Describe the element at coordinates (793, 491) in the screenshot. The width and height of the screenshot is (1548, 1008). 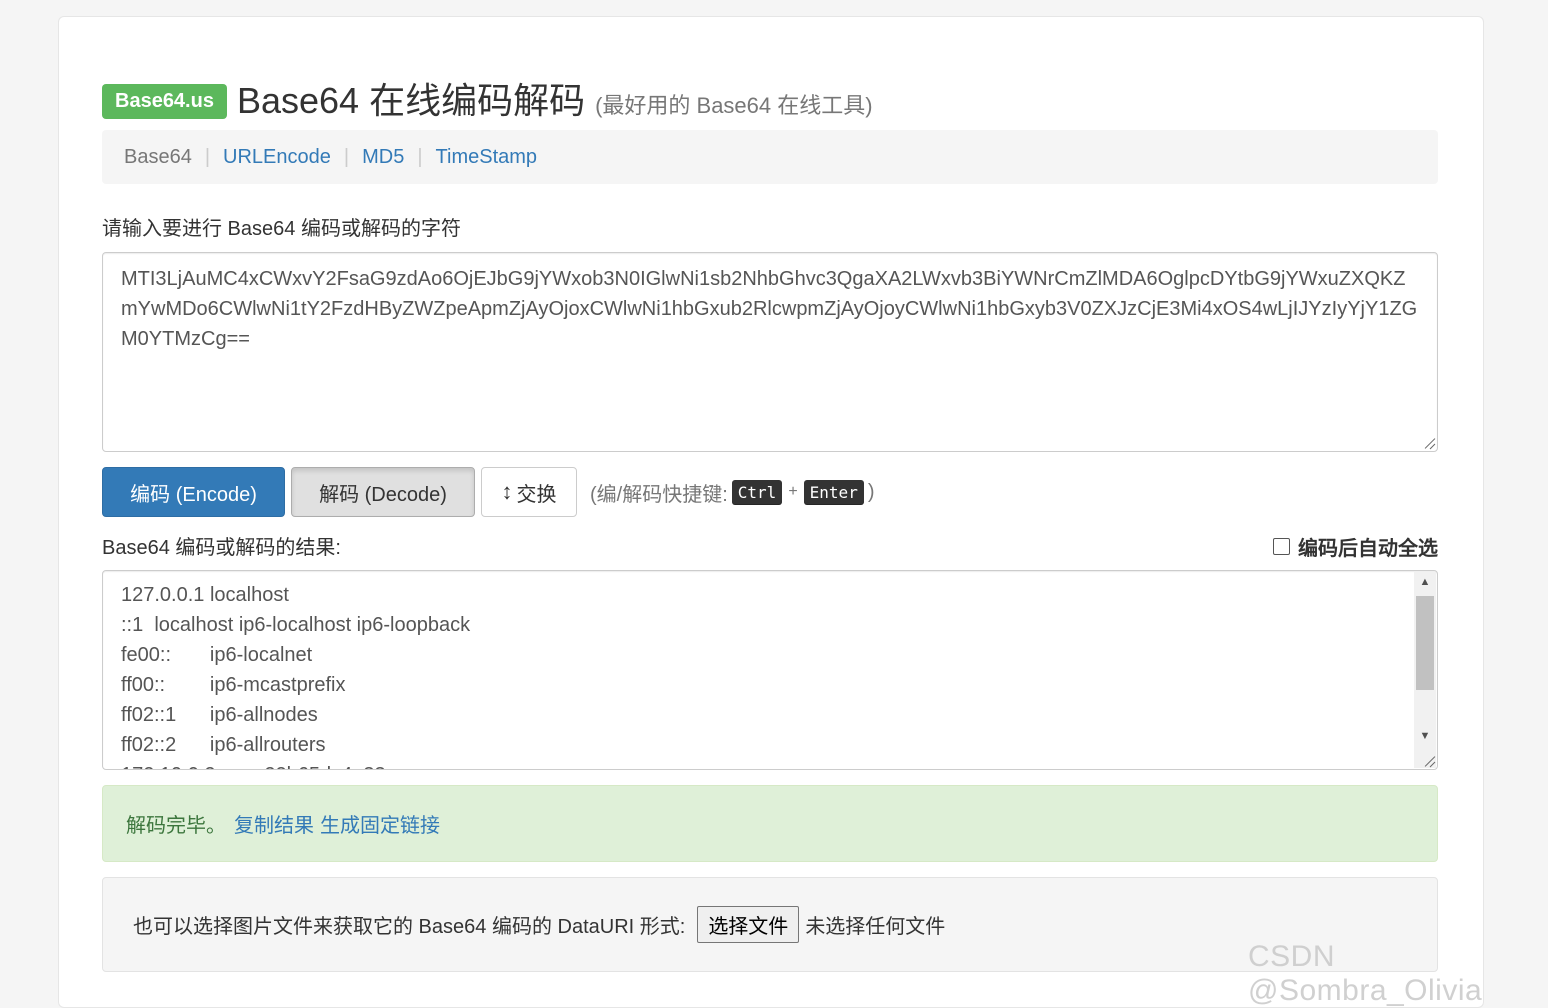
I see `shortcut-plus: +` at that location.